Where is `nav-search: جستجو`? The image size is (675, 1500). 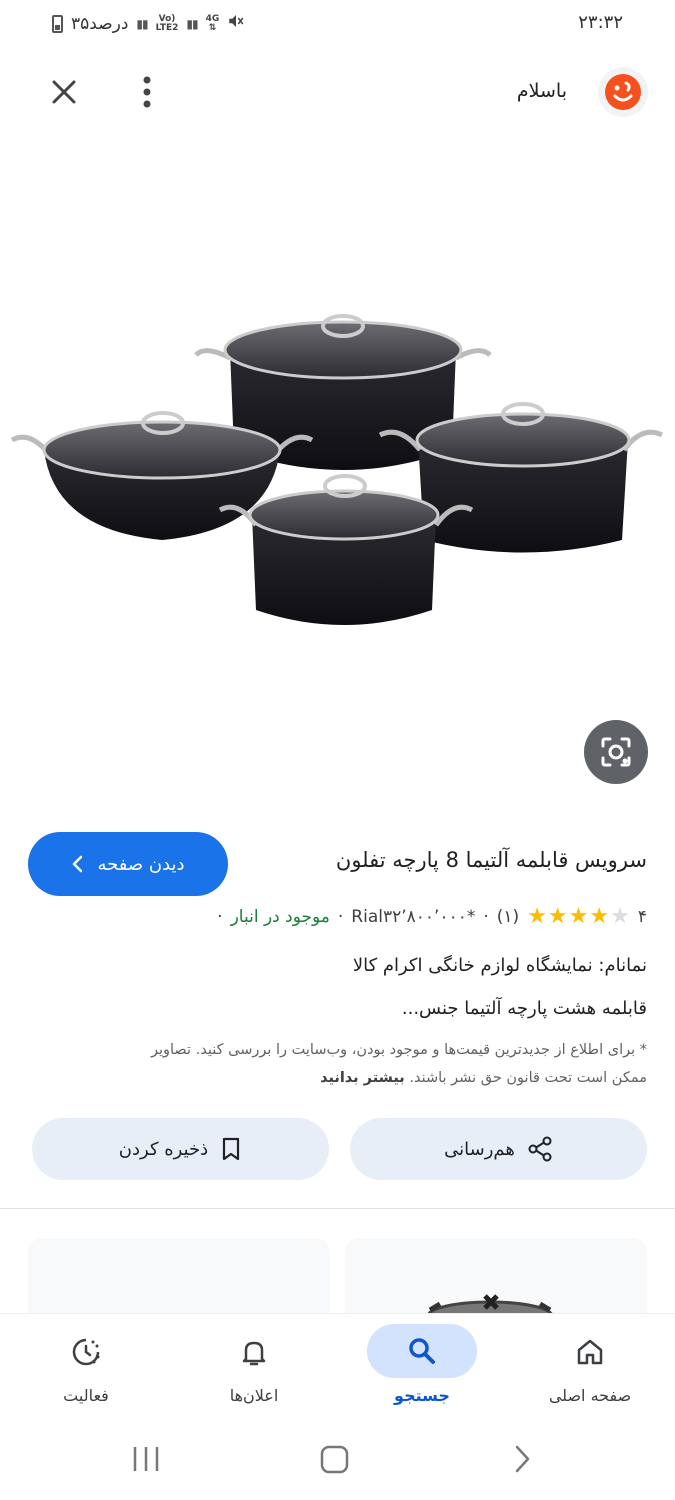 nav-search: جستجو is located at coordinates (422, 1372).